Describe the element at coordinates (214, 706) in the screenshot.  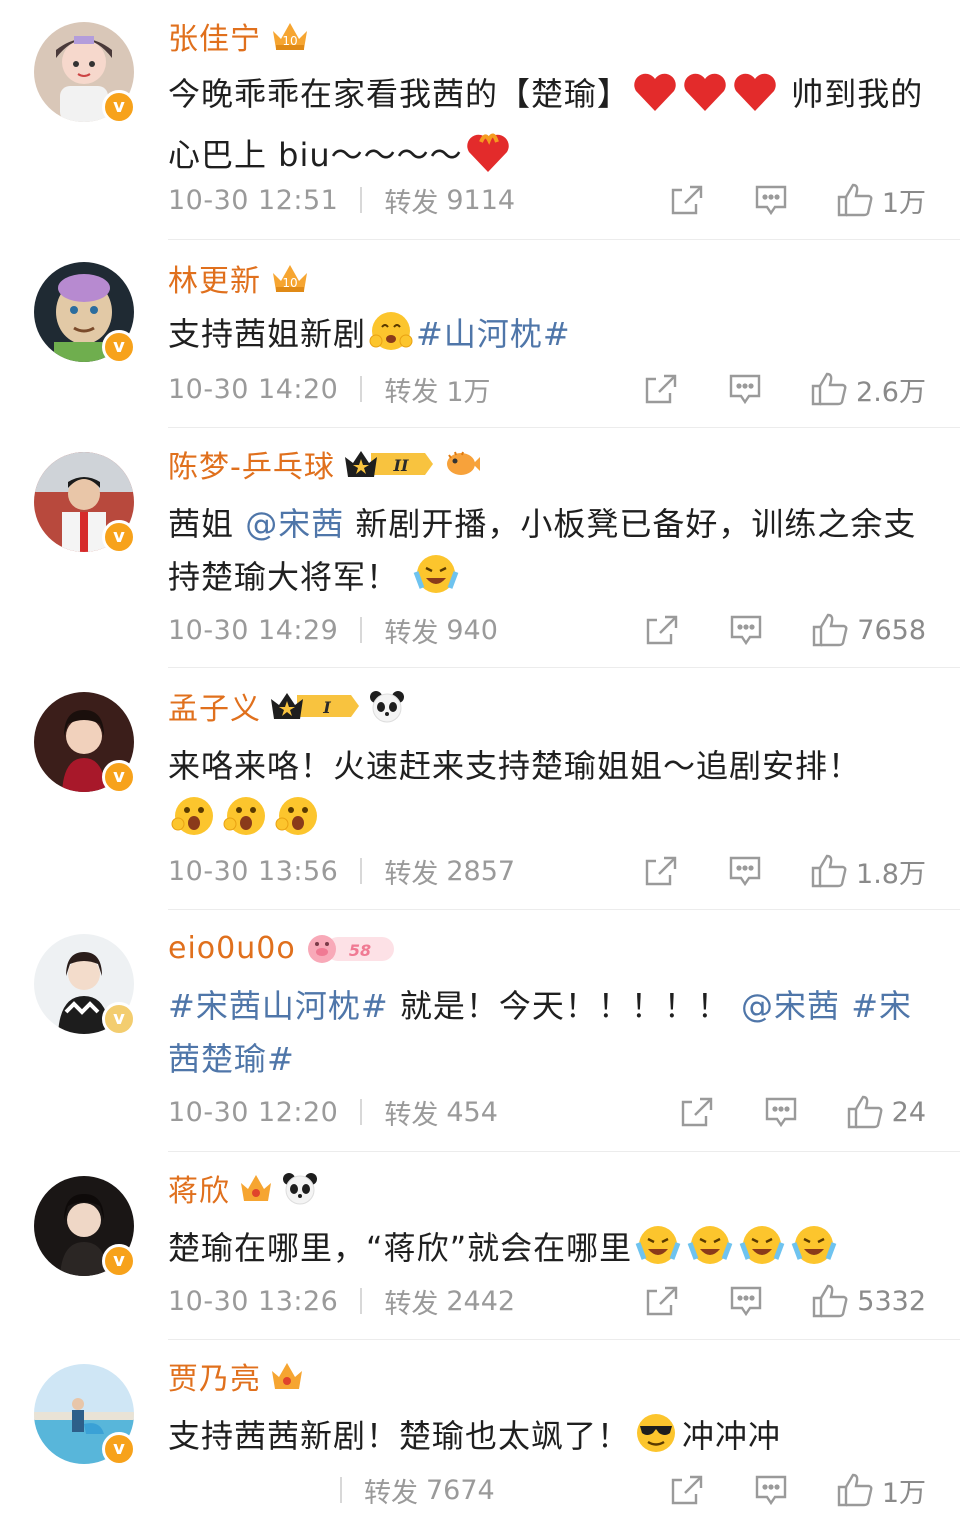
I see `username: 孟子义` at that location.